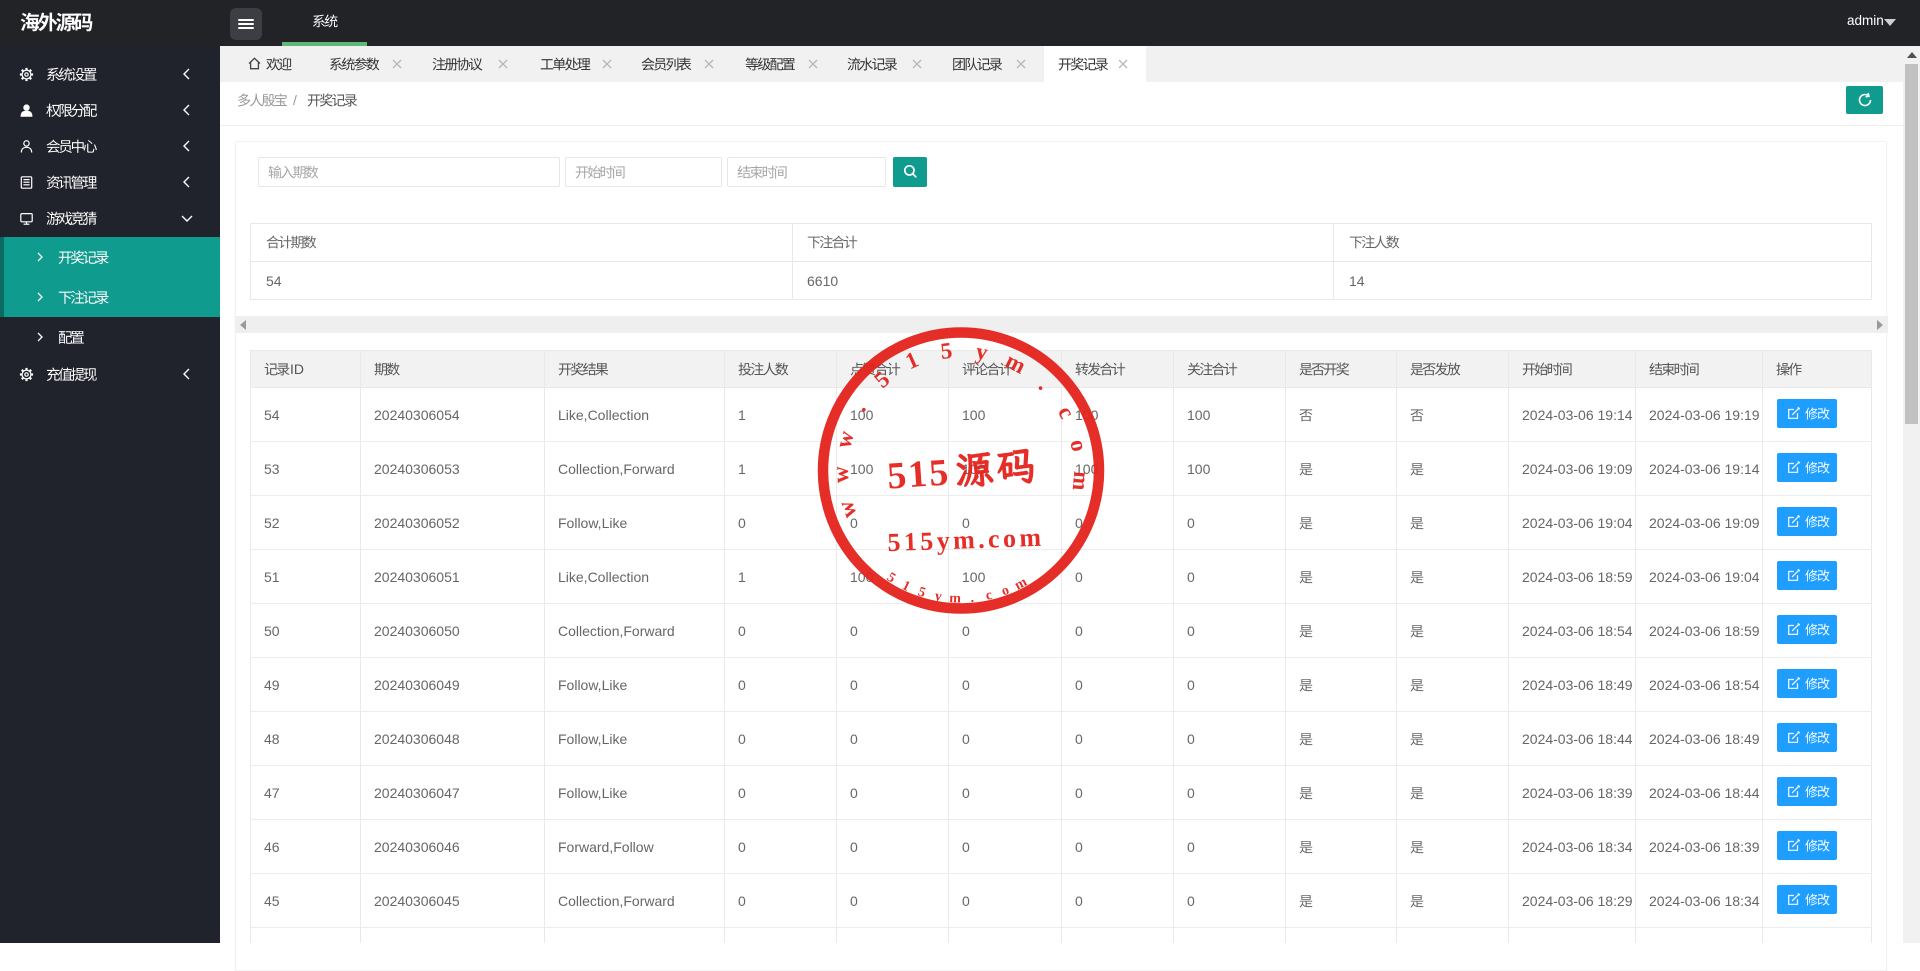 This screenshot has width=1920, height=971. Describe the element at coordinates (1066, 412) in the screenshot. I see `svg-text: c` at that location.